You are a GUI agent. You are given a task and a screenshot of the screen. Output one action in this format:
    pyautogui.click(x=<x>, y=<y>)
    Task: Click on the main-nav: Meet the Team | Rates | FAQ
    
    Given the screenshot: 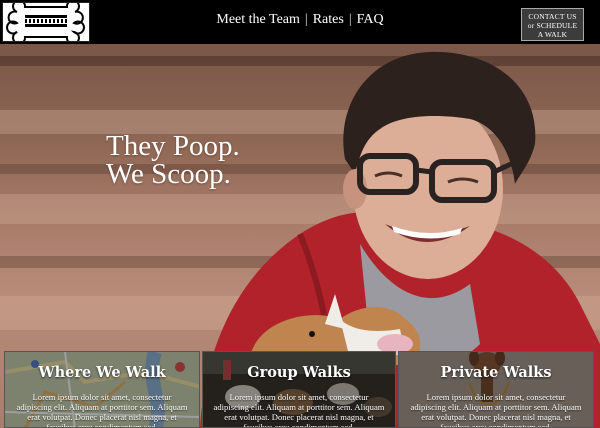 What is the action you would take?
    pyautogui.click(x=300, y=20)
    